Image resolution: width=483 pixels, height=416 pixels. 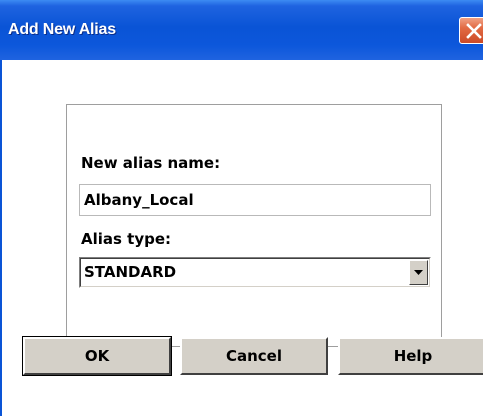 What do you see at coordinates (255, 200) in the screenshot?
I see `alias-name-input: Albany_Local` at bounding box center [255, 200].